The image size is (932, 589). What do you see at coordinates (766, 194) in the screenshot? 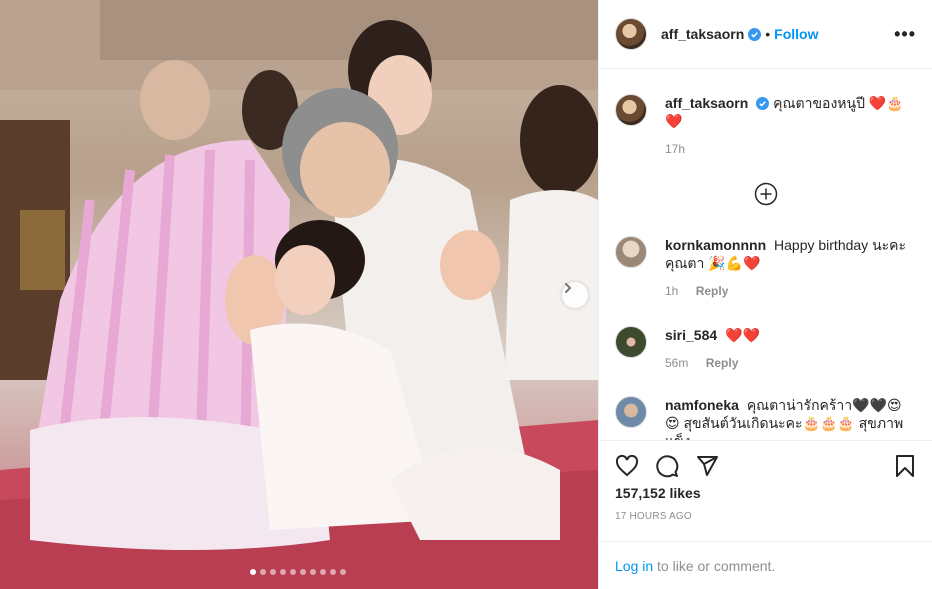
I see `load-more-comments-icon` at bounding box center [766, 194].